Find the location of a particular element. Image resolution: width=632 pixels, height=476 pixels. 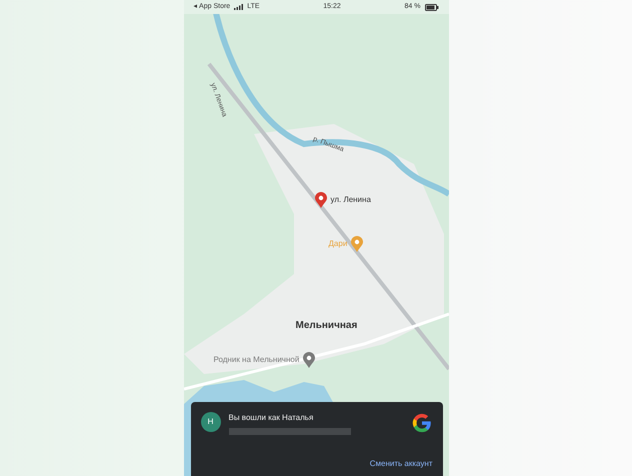

avatar: Н is located at coordinates (210, 422).